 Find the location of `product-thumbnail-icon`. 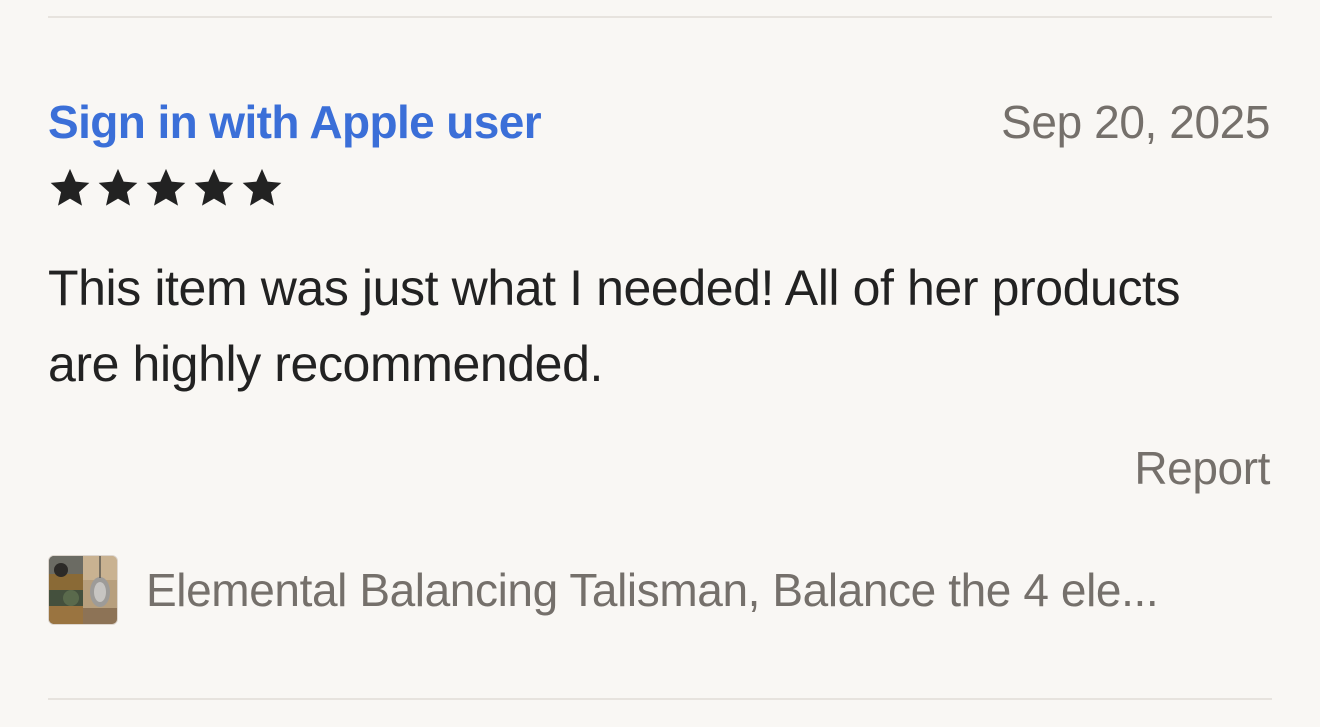

product-thumbnail-icon is located at coordinates (83, 590).